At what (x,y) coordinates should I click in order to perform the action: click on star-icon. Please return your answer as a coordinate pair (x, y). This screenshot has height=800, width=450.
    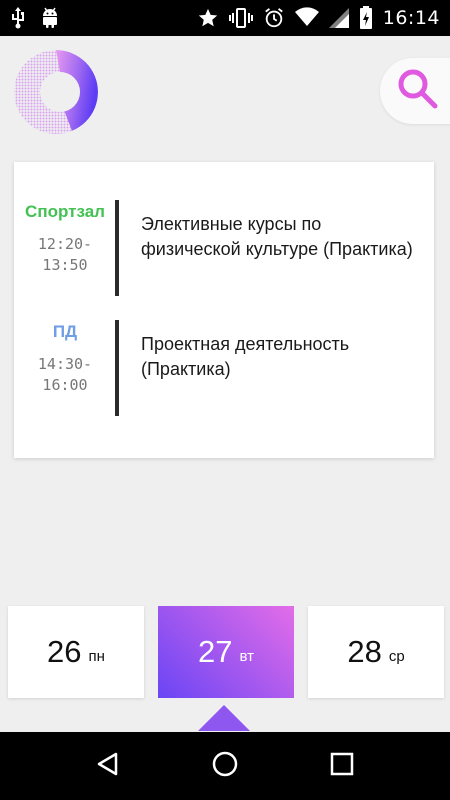
    Looking at the image, I should click on (208, 18).